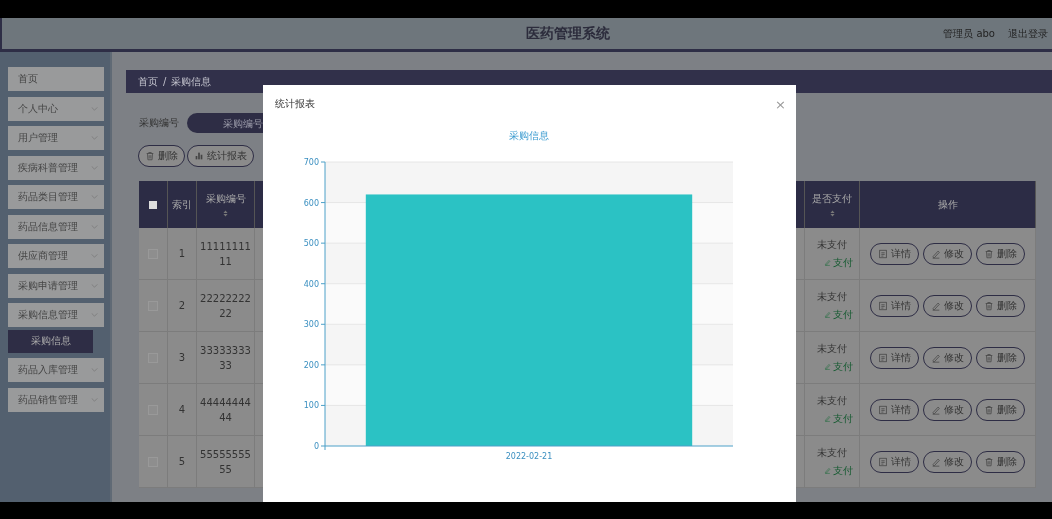 Image resolution: width=1052 pixels, height=519 pixels. What do you see at coordinates (832, 199) in the screenshot?
I see `column-label: 是否支付` at bounding box center [832, 199].